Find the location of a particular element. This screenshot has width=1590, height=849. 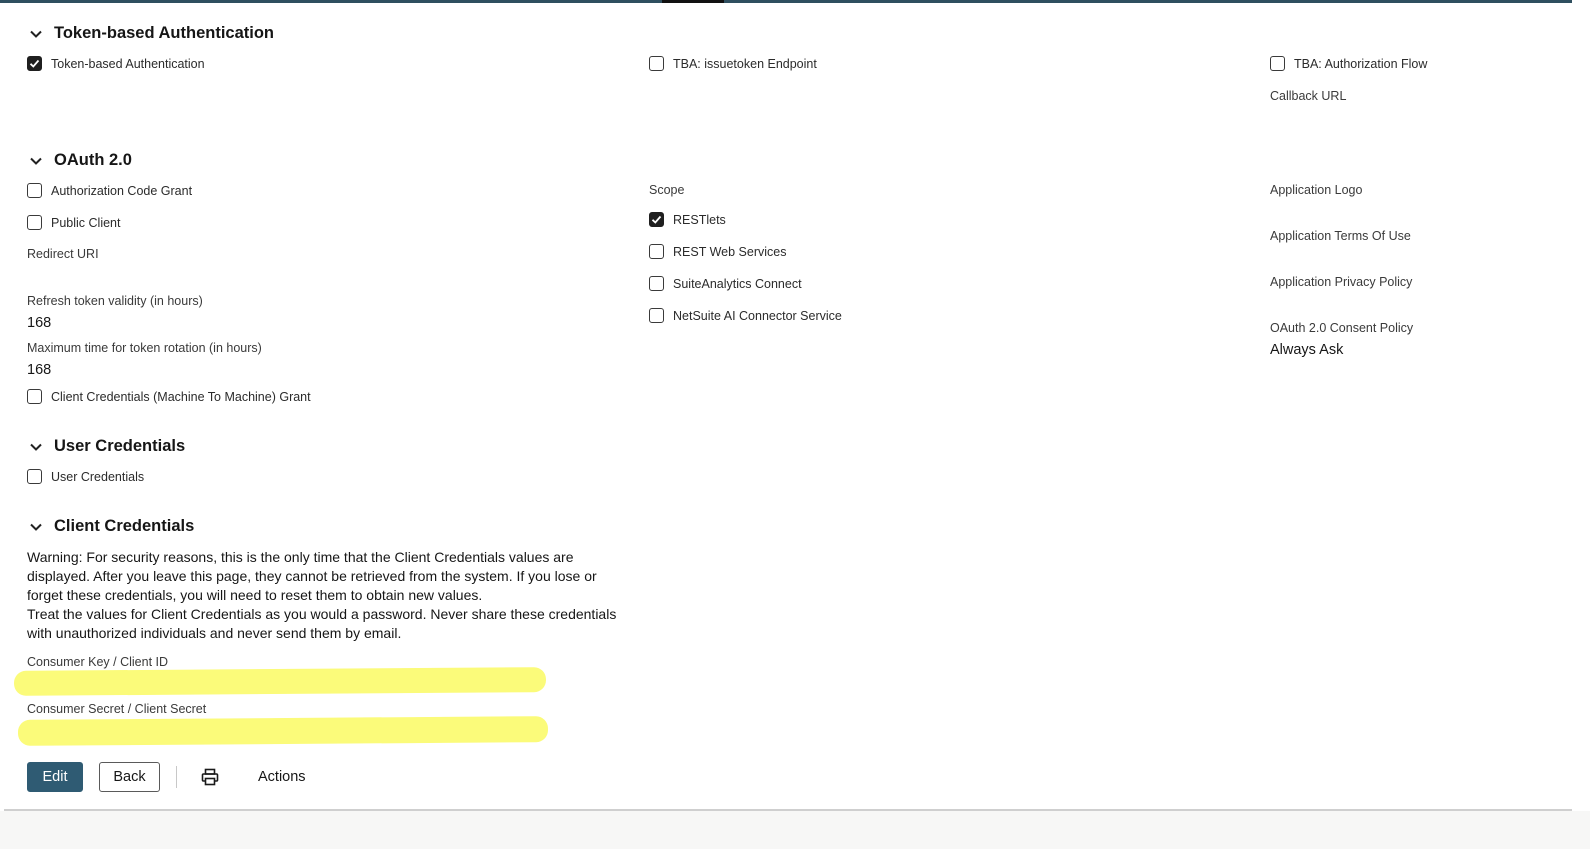

top-border is located at coordinates (786, 1).